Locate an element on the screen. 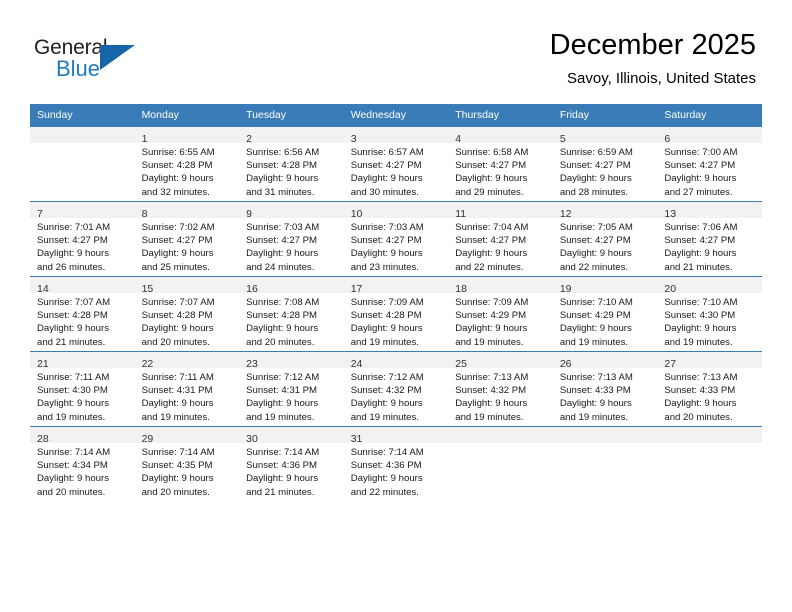  sunrise-text: Sunrise: 7:07 AM is located at coordinates (74, 302).